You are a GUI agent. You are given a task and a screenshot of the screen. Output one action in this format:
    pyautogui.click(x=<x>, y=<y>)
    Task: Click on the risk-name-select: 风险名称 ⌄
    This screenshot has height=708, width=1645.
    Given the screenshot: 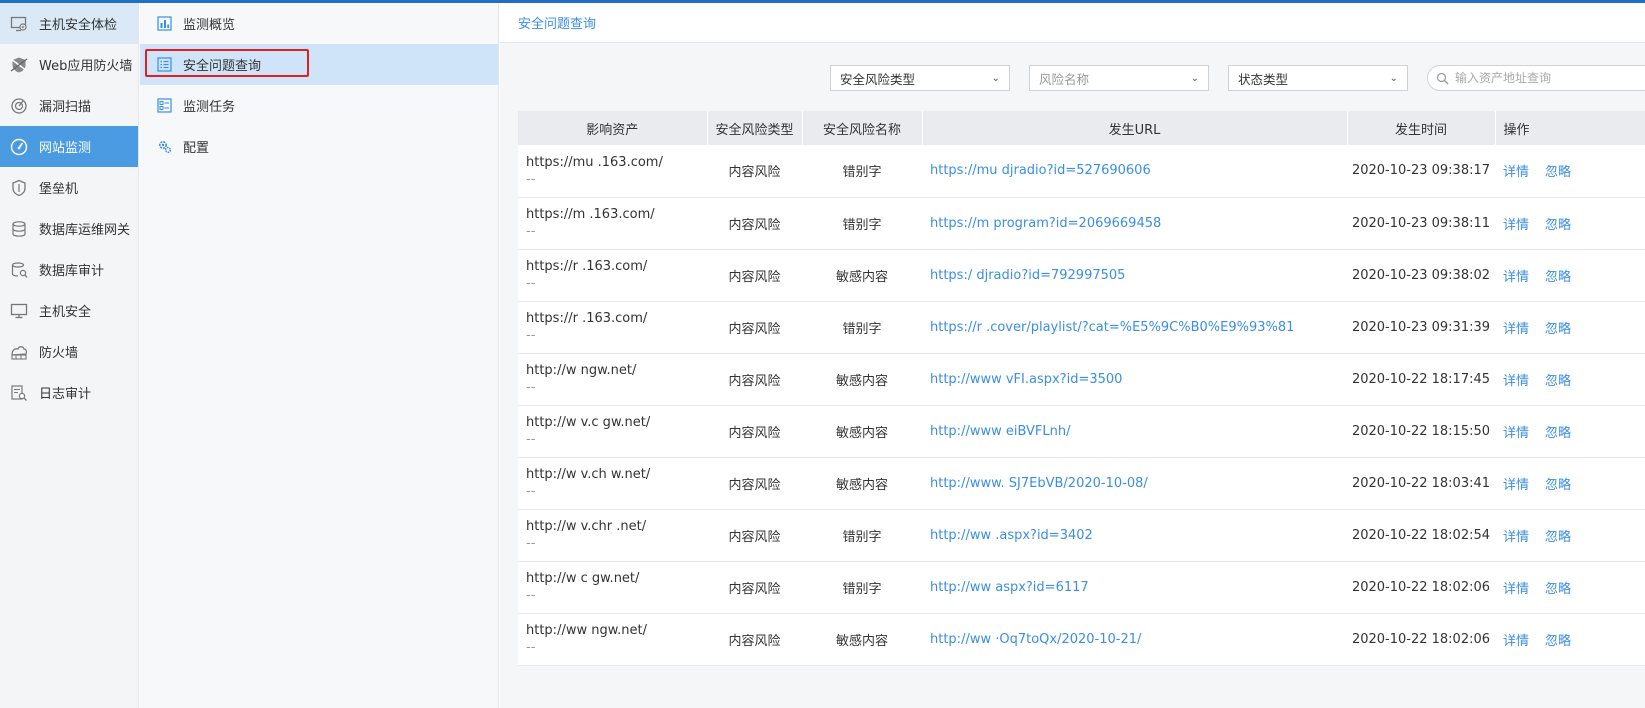 What is the action you would take?
    pyautogui.click(x=1119, y=78)
    